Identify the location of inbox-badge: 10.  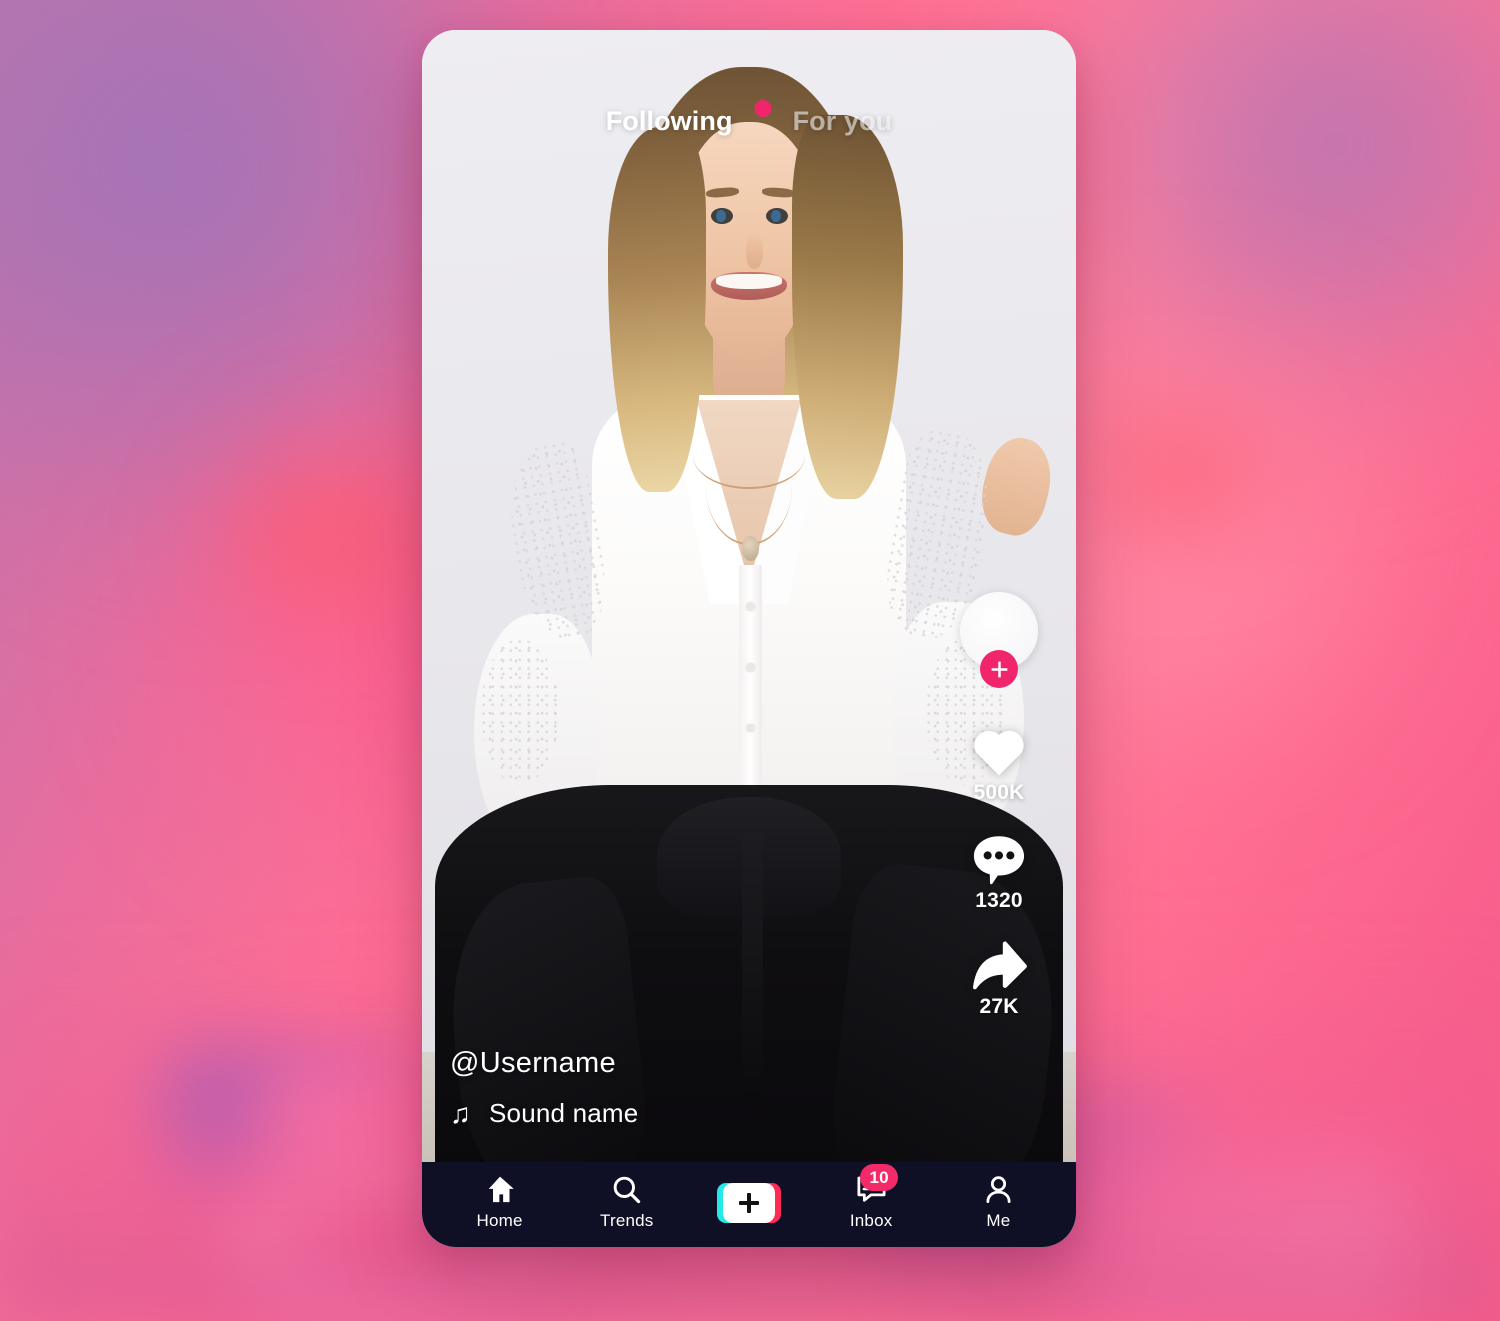
(879, 1177).